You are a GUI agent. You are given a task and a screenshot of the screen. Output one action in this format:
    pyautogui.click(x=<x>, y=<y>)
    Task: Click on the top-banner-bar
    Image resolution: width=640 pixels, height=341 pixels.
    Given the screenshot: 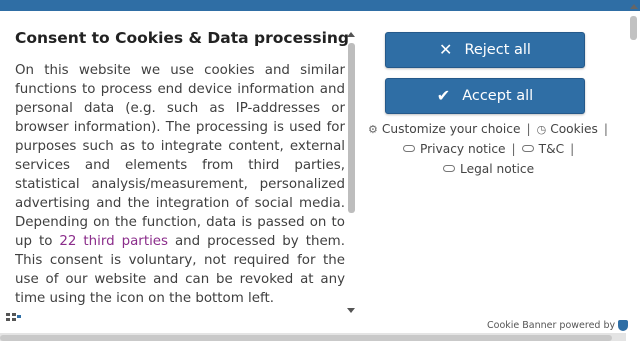 What is the action you would take?
    pyautogui.click(x=320, y=5)
    